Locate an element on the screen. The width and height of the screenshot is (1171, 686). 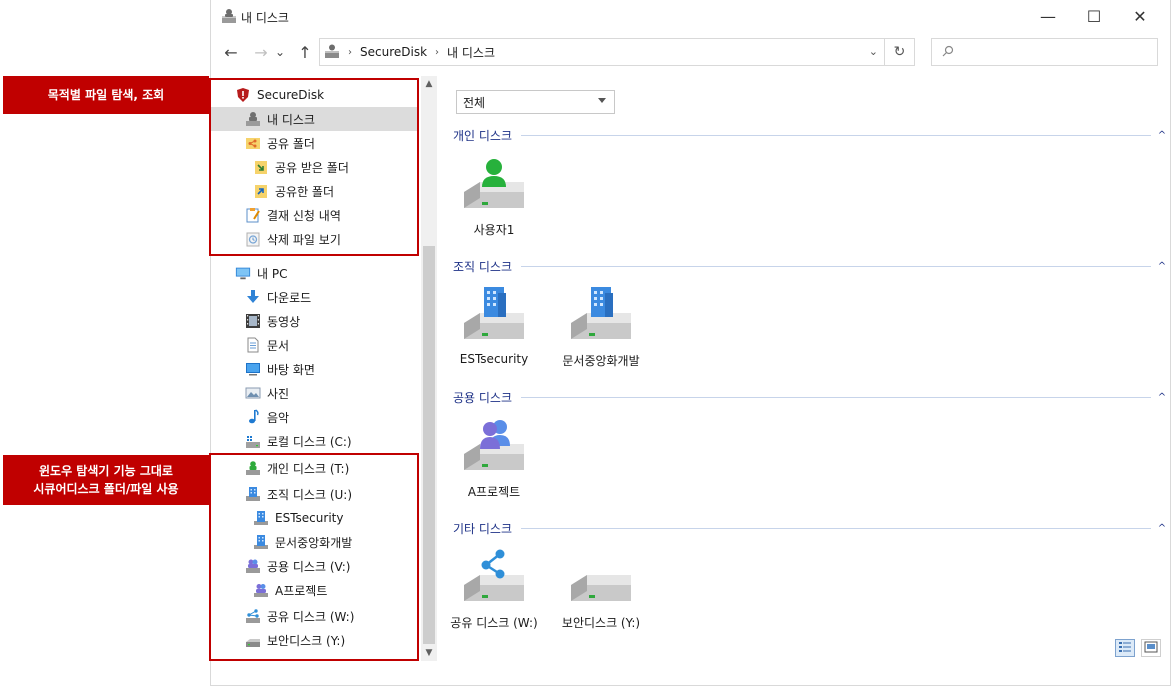
group-header: 개인 디스크 is located at coordinates (482, 135).